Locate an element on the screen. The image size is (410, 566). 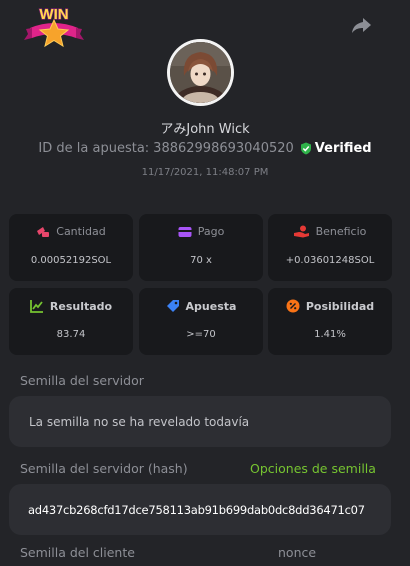
profit-hand-icon is located at coordinates (301, 231).